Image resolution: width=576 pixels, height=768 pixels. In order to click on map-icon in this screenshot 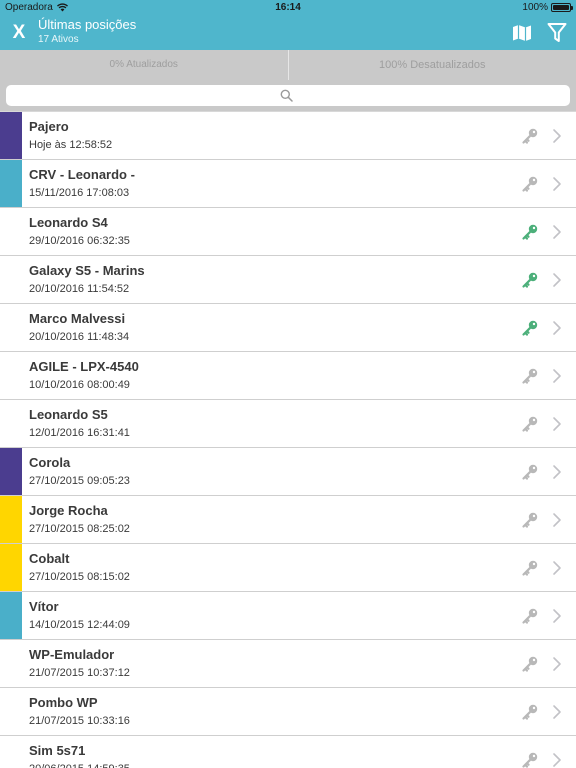, I will do `click(522, 33)`.